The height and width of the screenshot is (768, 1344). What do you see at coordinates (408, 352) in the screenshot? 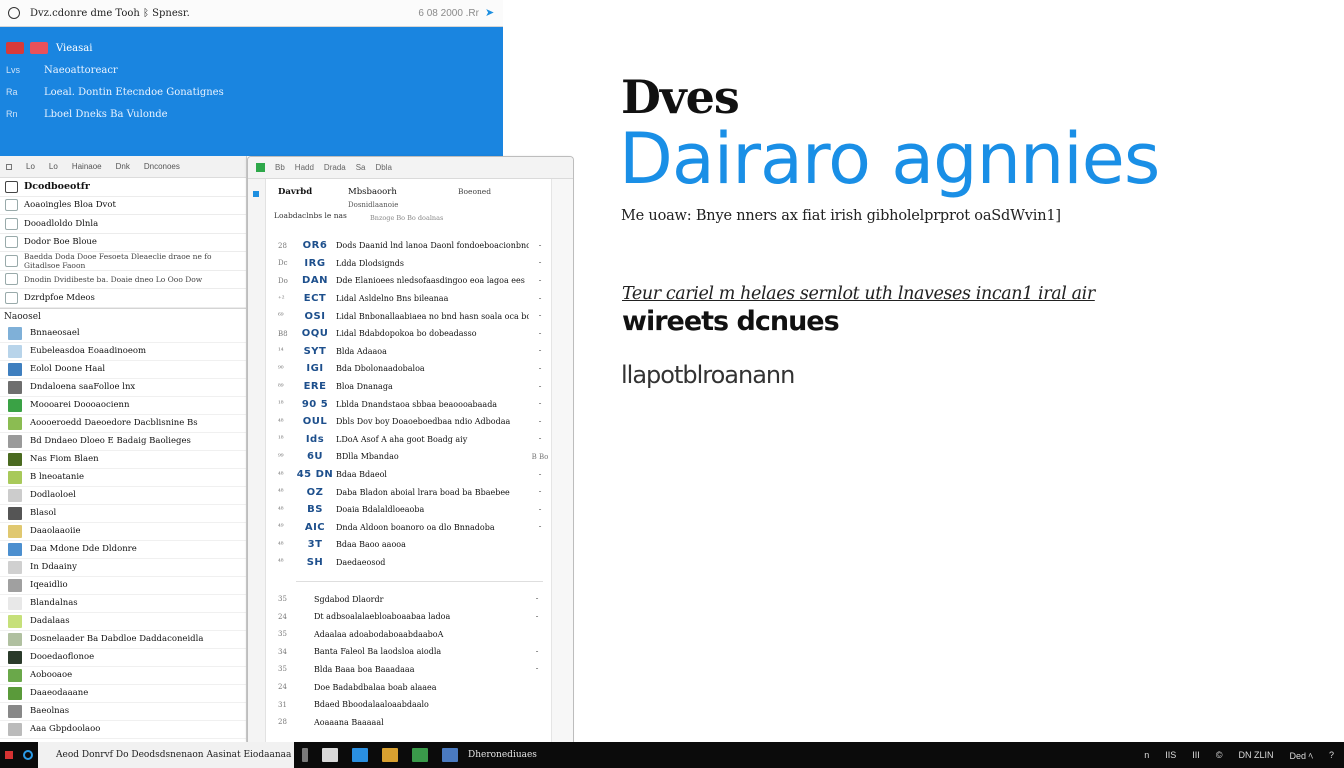
I see `table-row: ¹⁴ SYT Blda Adaaoa ⁃` at bounding box center [408, 352].